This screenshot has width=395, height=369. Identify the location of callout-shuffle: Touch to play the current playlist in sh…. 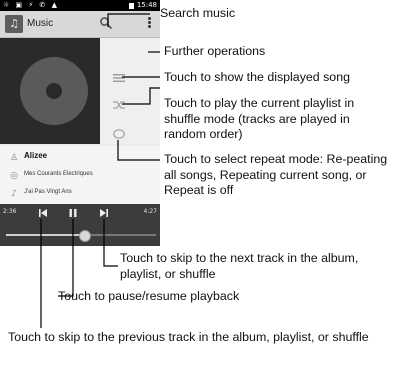
(259, 118).